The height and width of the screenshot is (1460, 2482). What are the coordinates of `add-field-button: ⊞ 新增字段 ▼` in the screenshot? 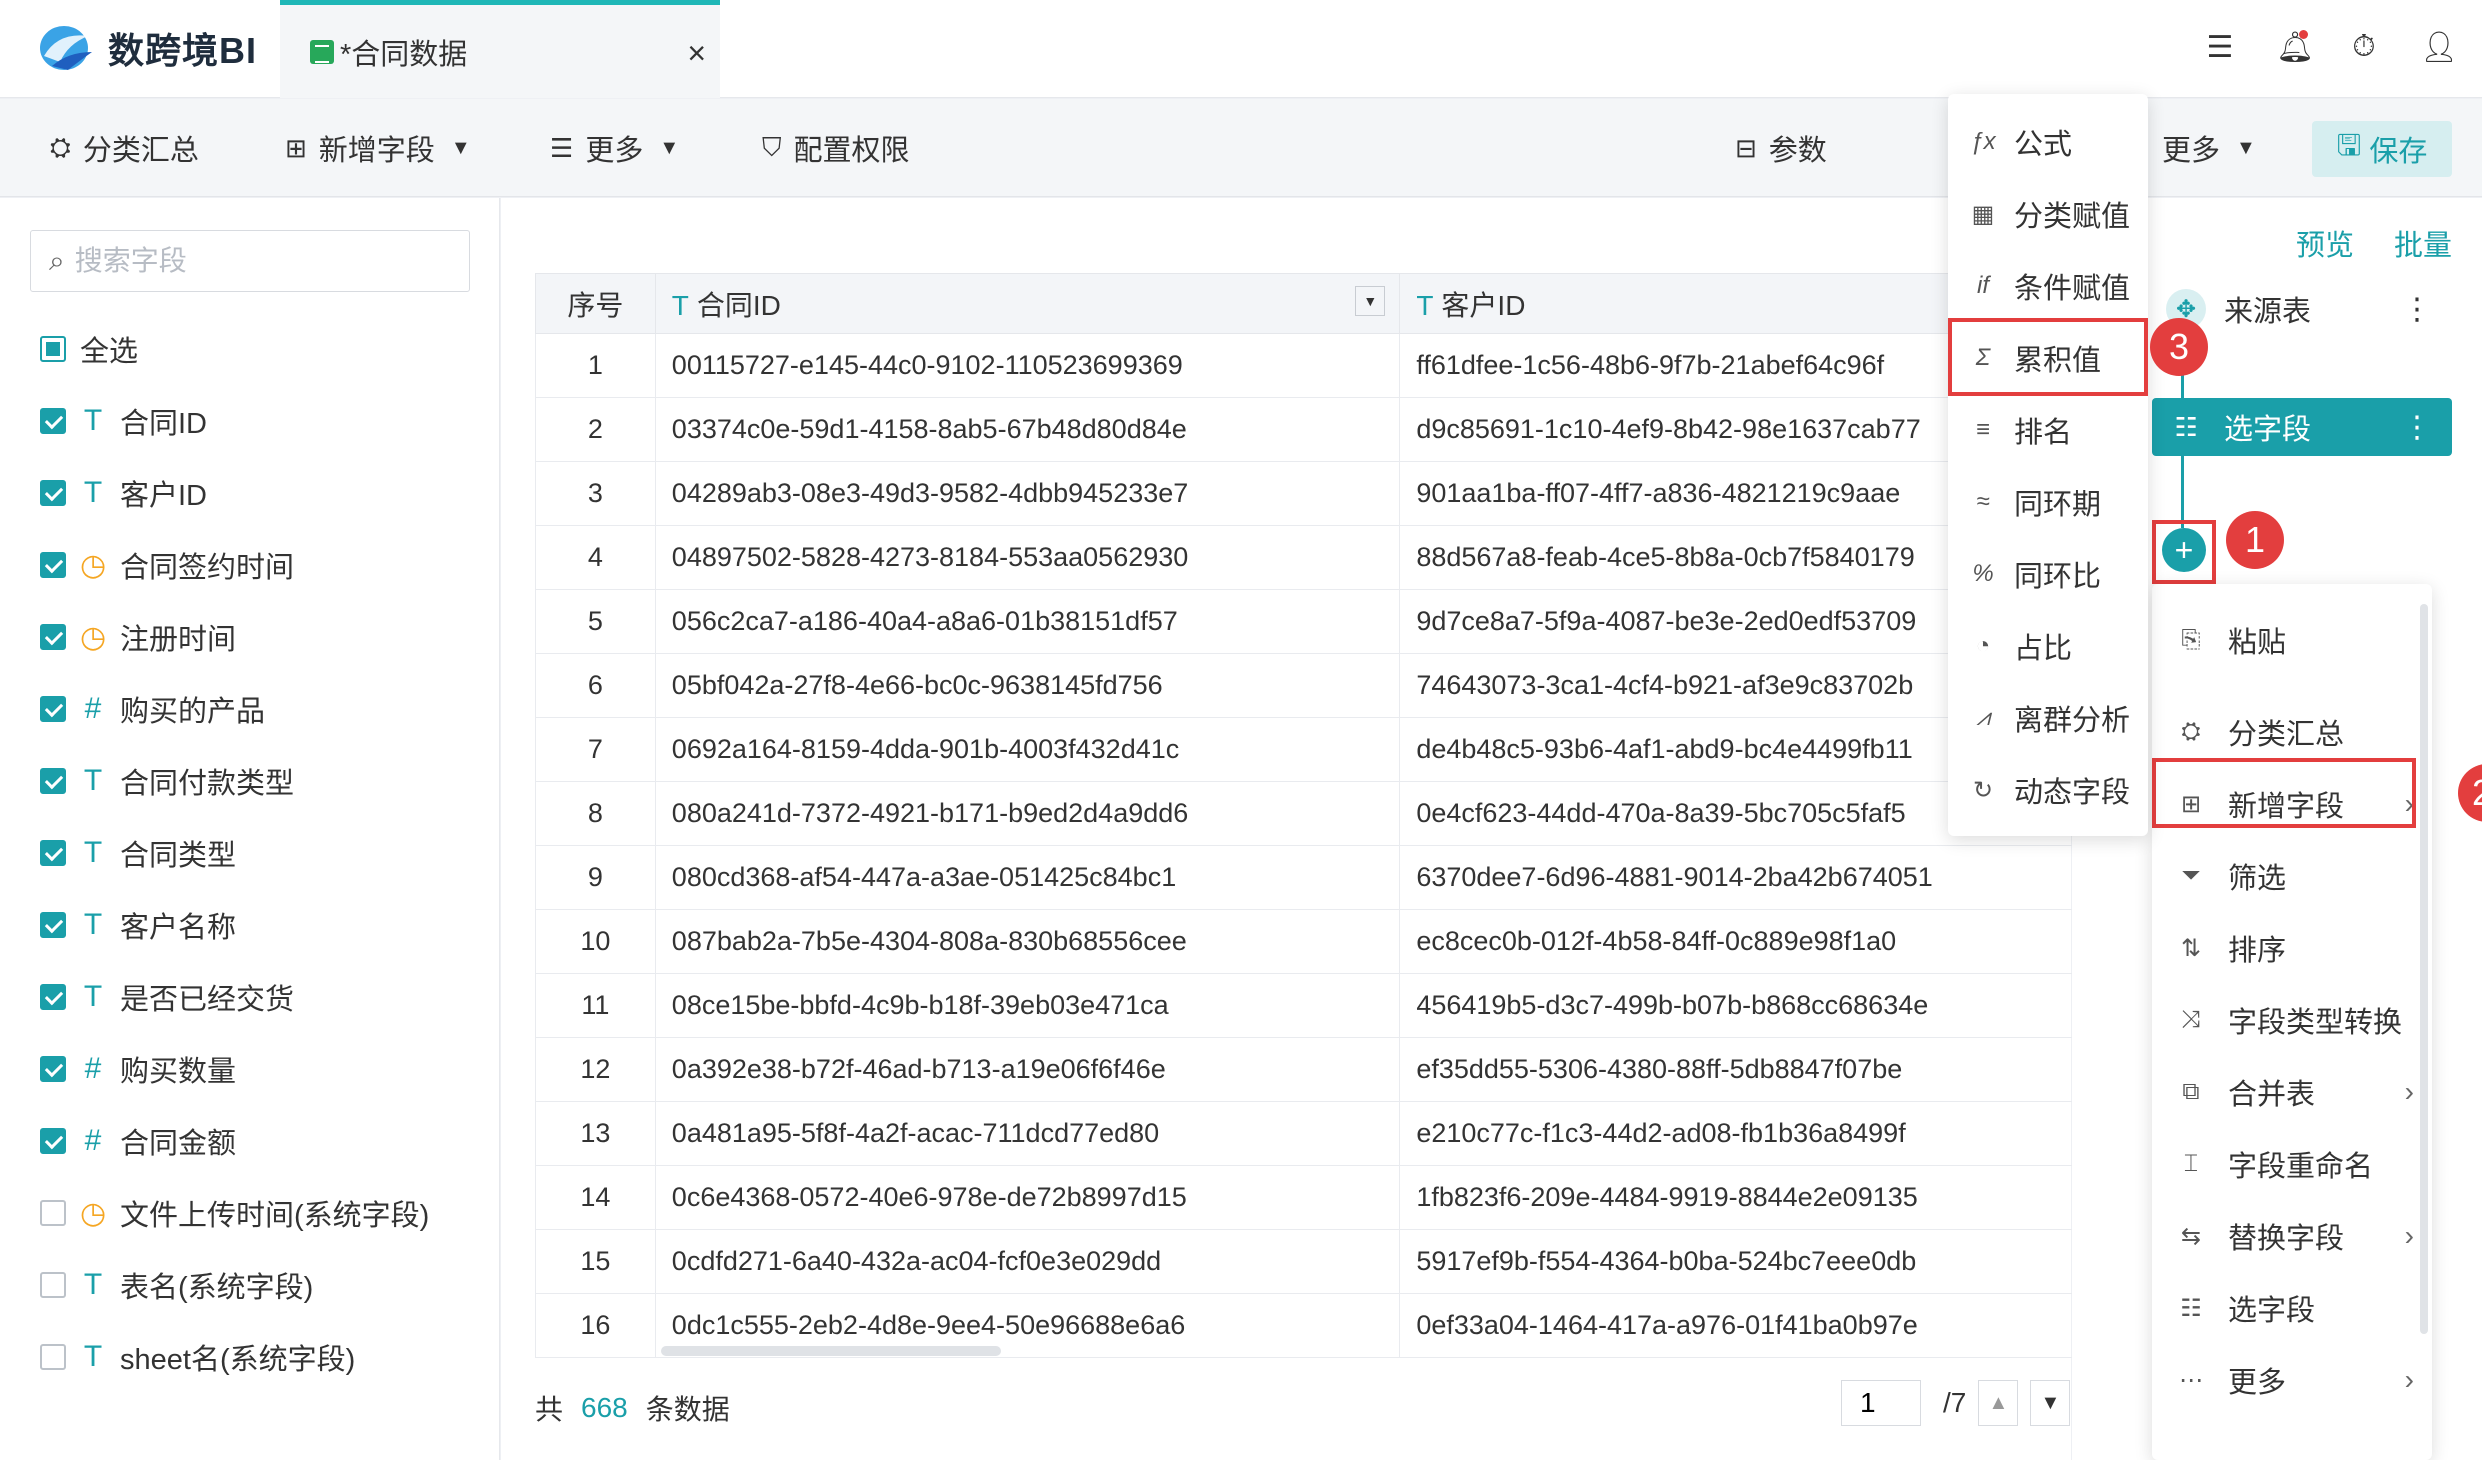 It's located at (378, 148).